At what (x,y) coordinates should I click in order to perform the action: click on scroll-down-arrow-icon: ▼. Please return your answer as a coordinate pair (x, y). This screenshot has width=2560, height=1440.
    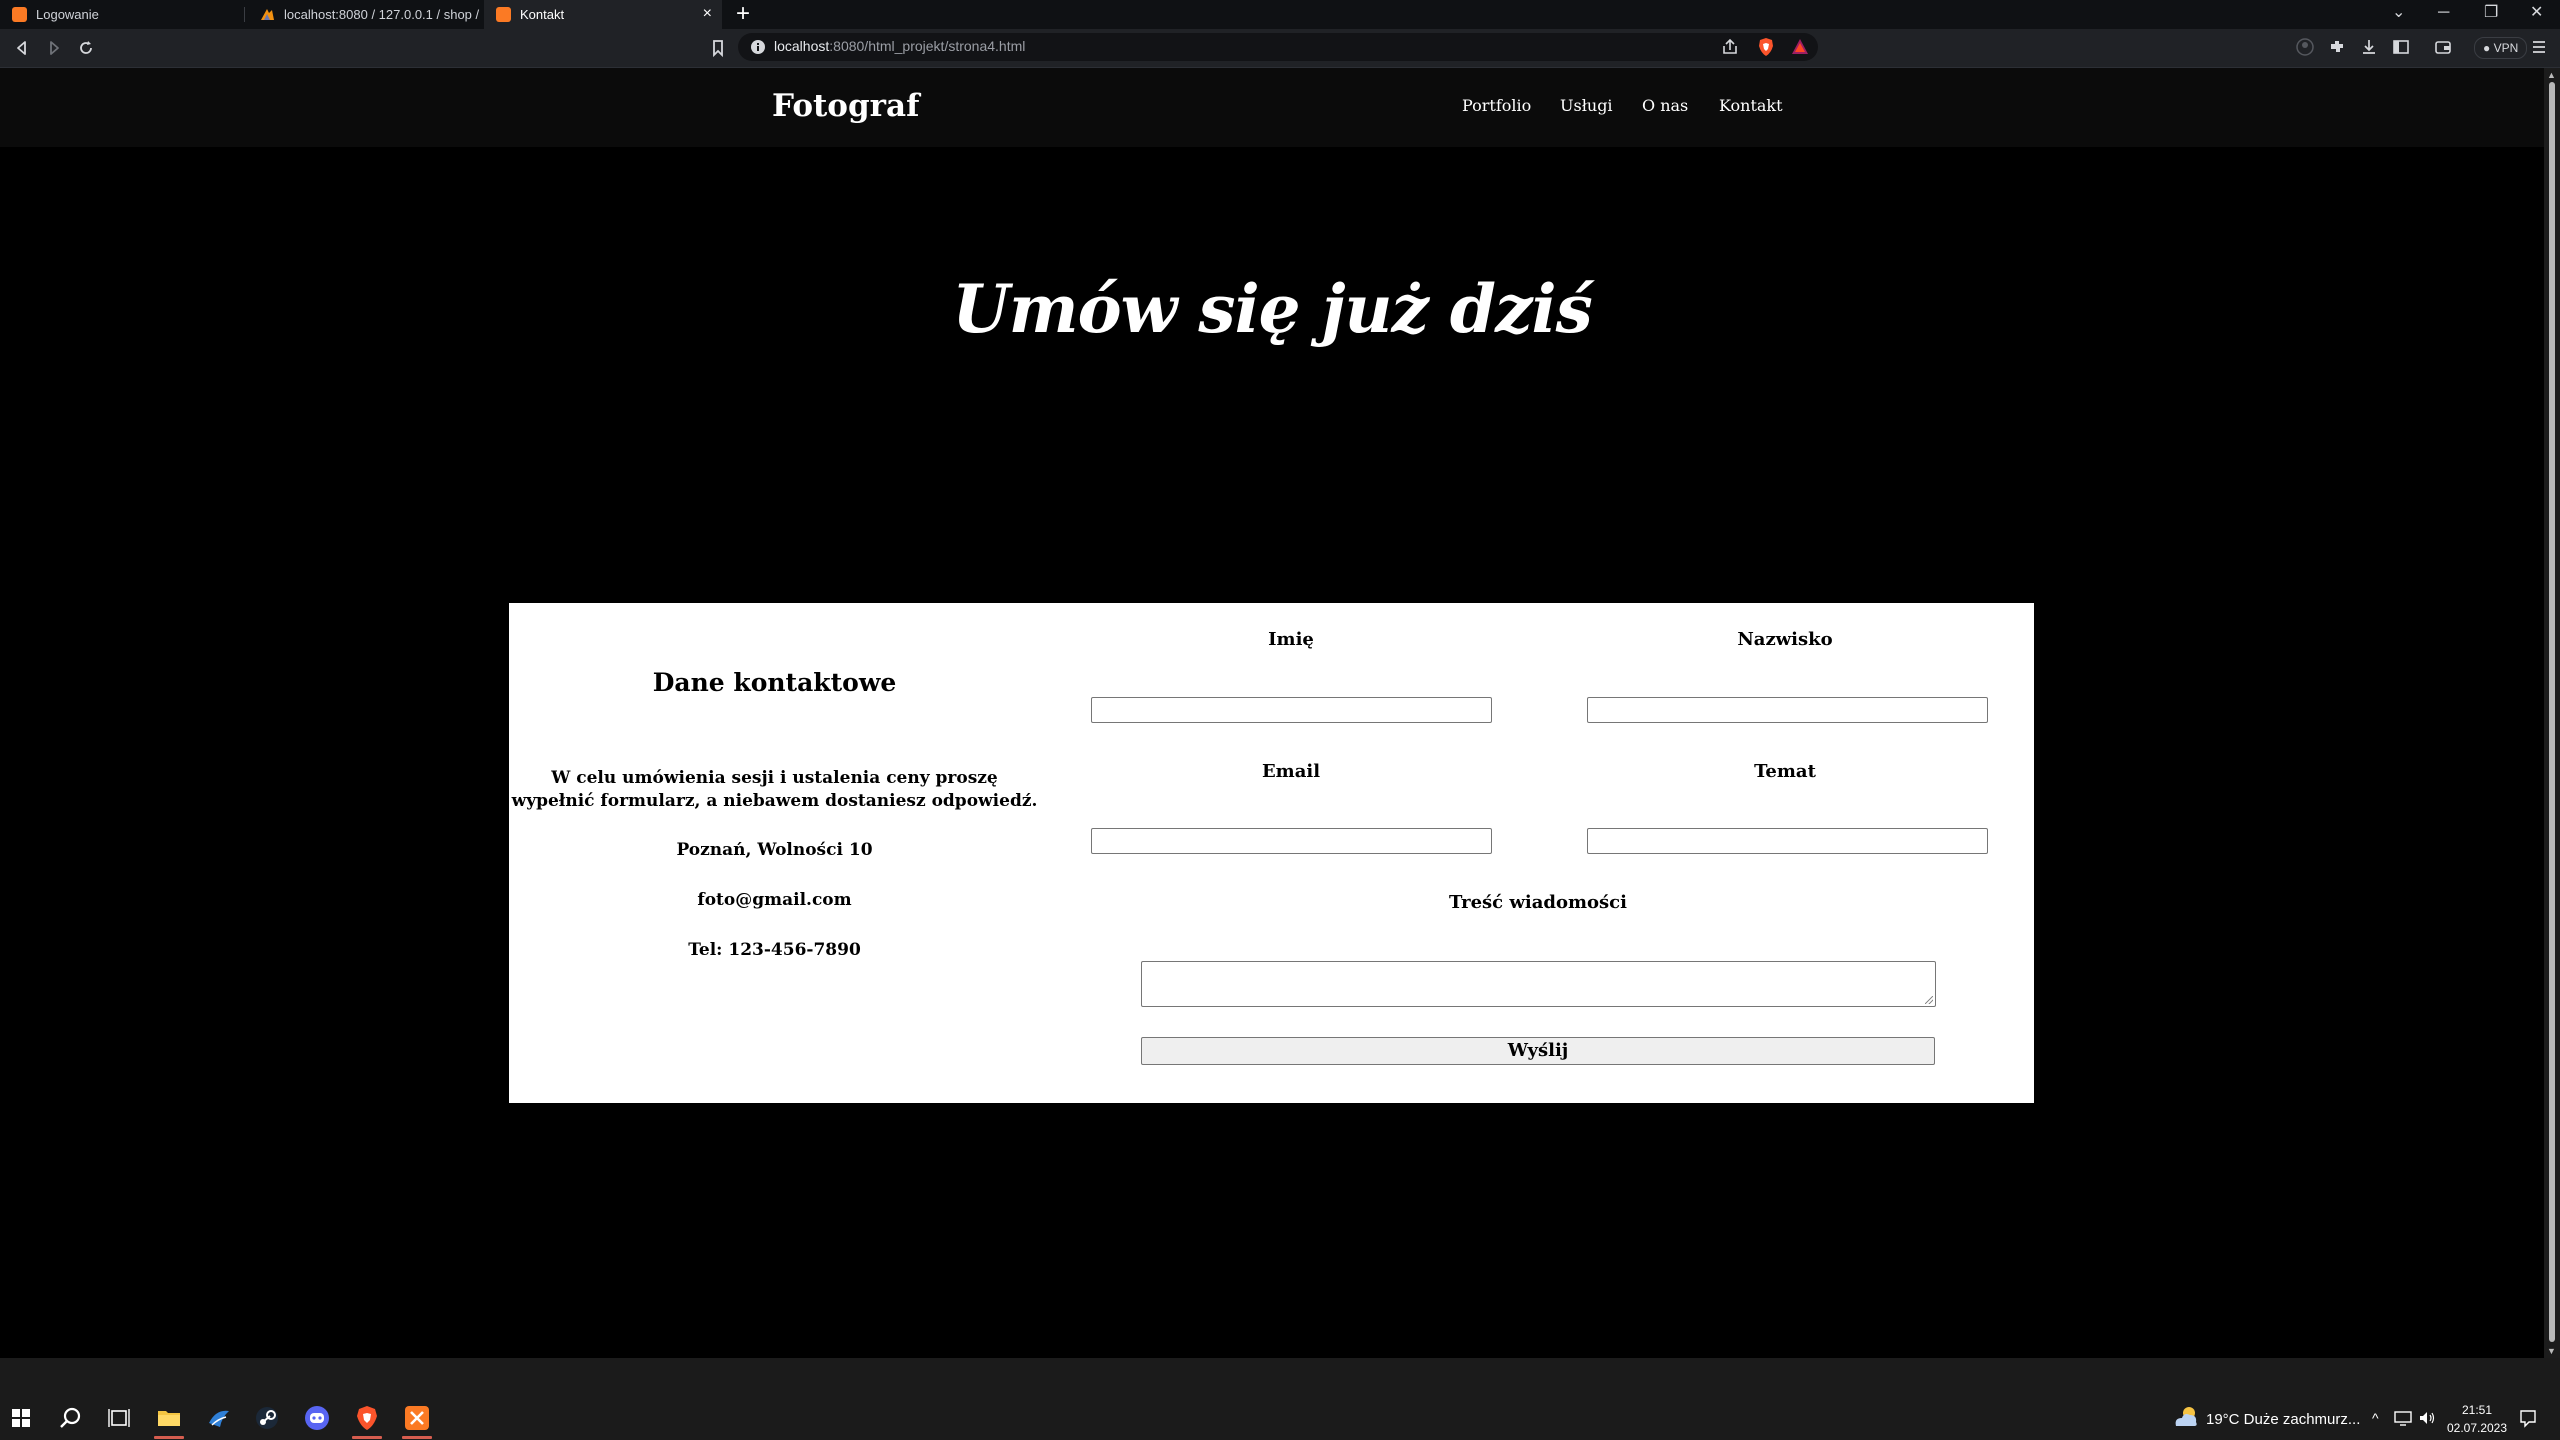
    Looking at the image, I should click on (2551, 1351).